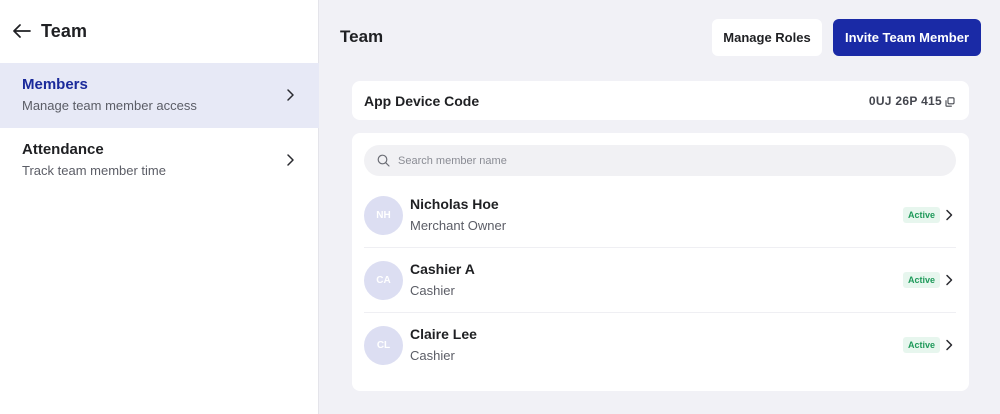 The width and height of the screenshot is (1000, 414). I want to click on member-row: CL Claire Lee Cashier Active, so click(660, 345).